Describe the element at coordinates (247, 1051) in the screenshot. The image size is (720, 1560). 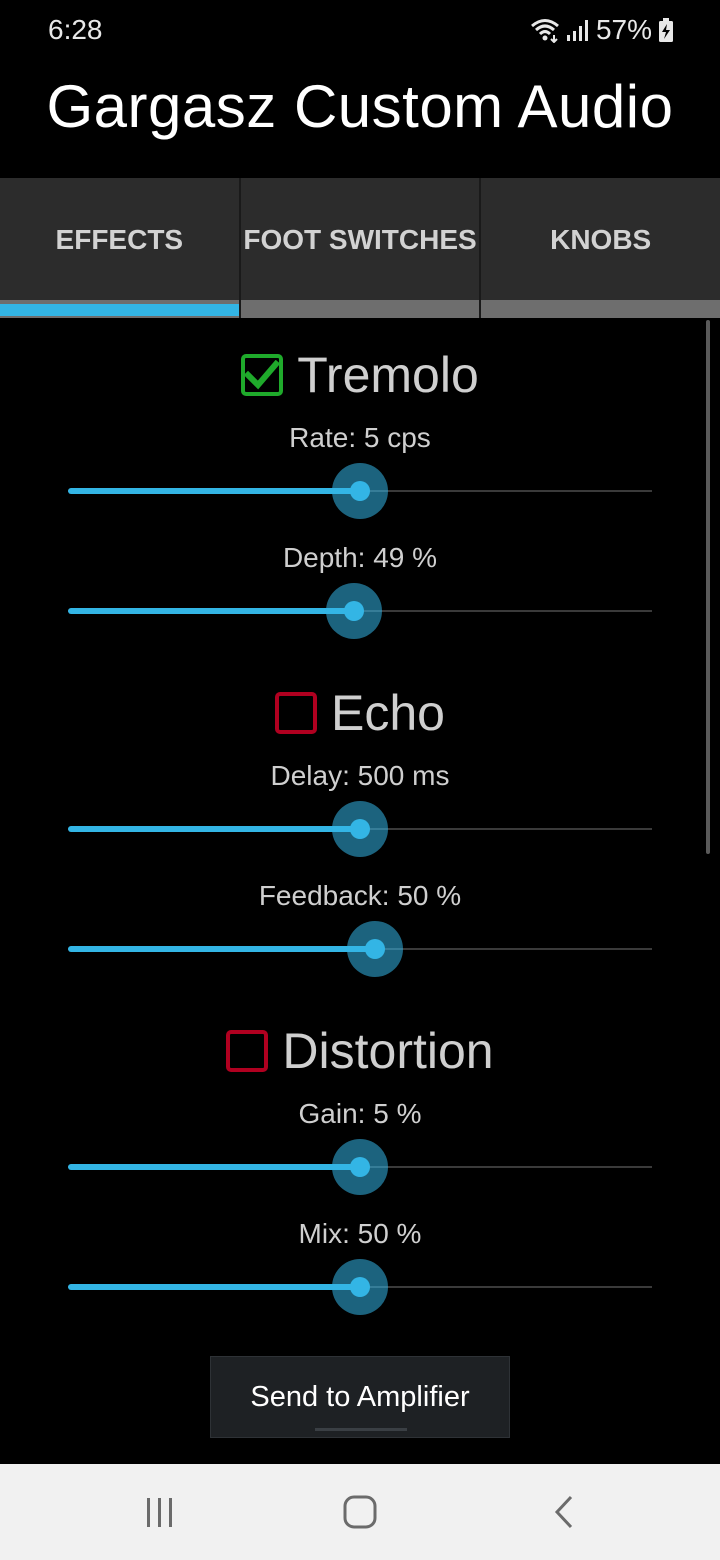
I see `distortion-checkbox` at that location.